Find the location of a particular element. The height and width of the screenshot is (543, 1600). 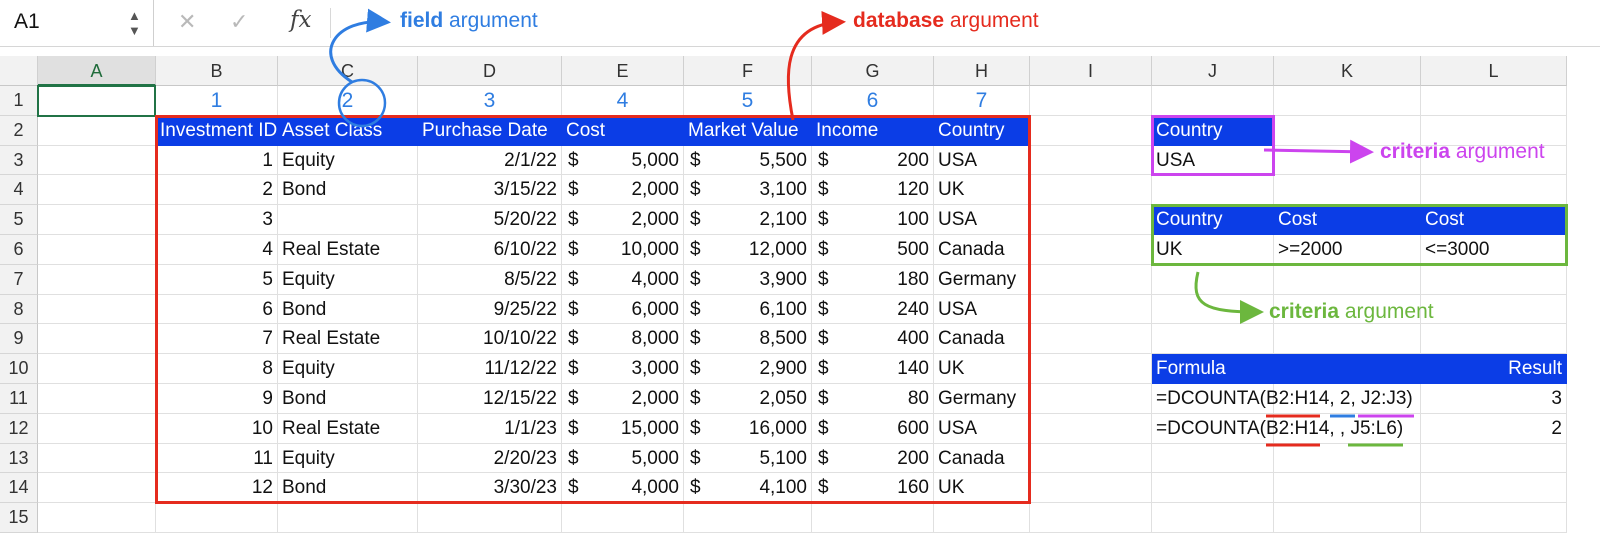

row-header-12: 12 is located at coordinates (19, 428).